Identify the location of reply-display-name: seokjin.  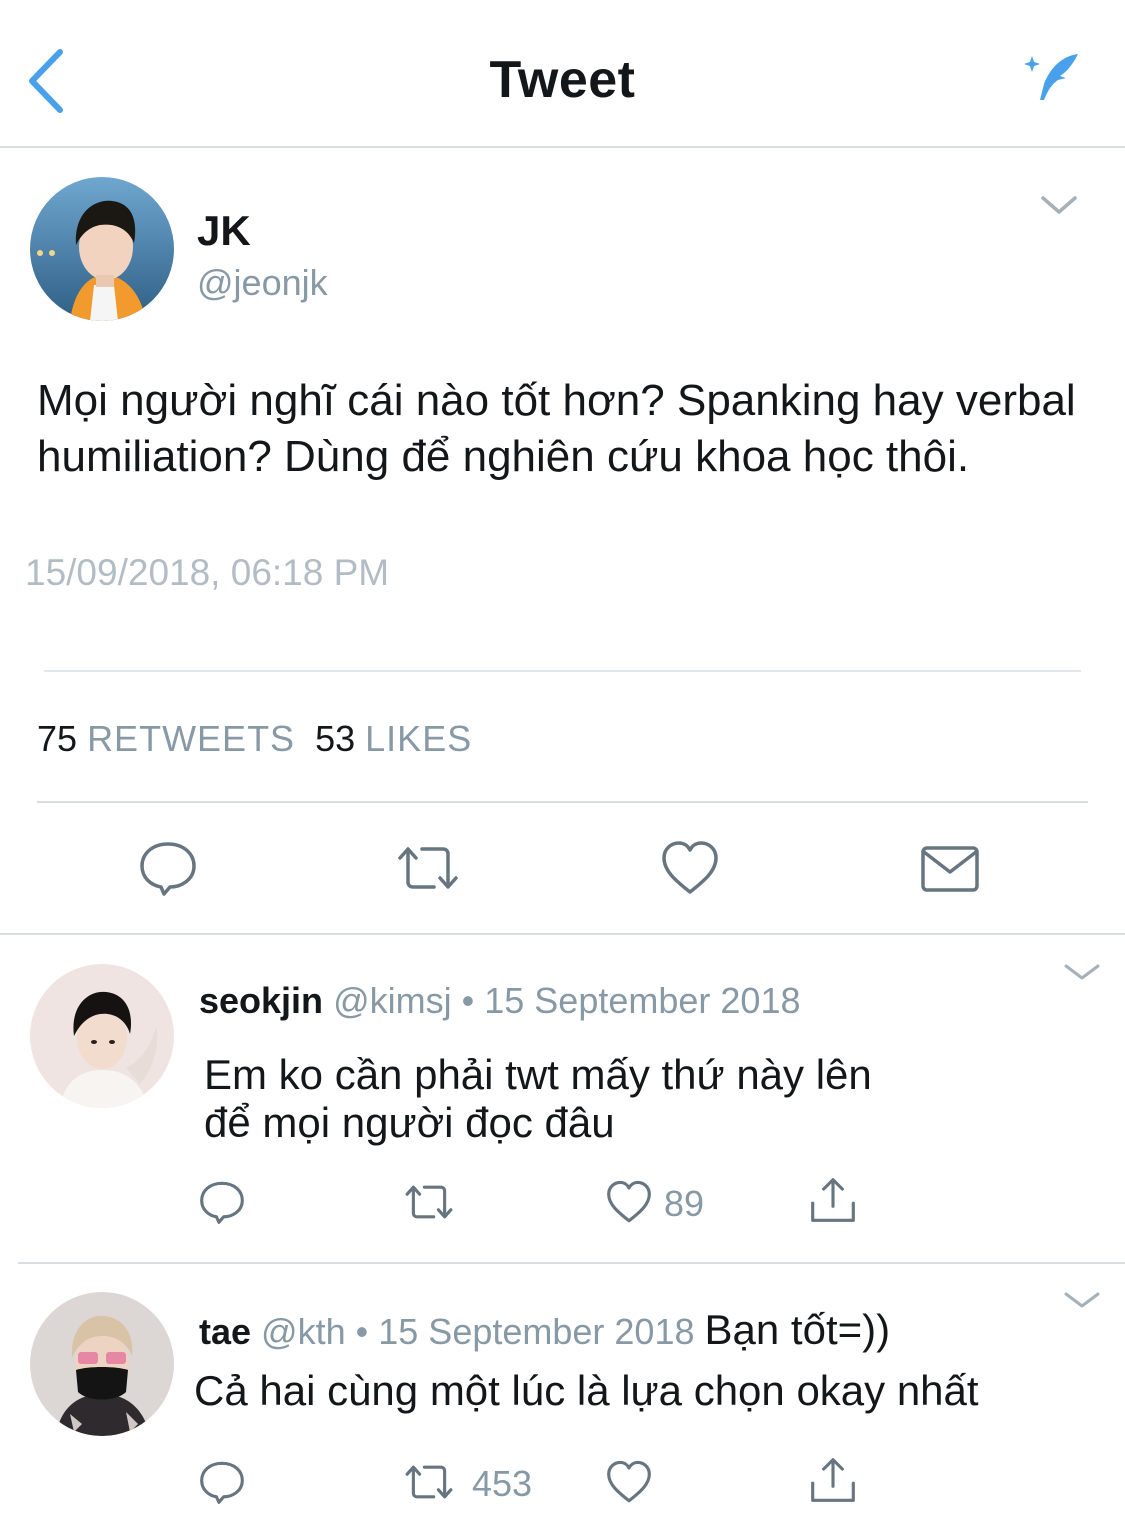
(261, 1000).